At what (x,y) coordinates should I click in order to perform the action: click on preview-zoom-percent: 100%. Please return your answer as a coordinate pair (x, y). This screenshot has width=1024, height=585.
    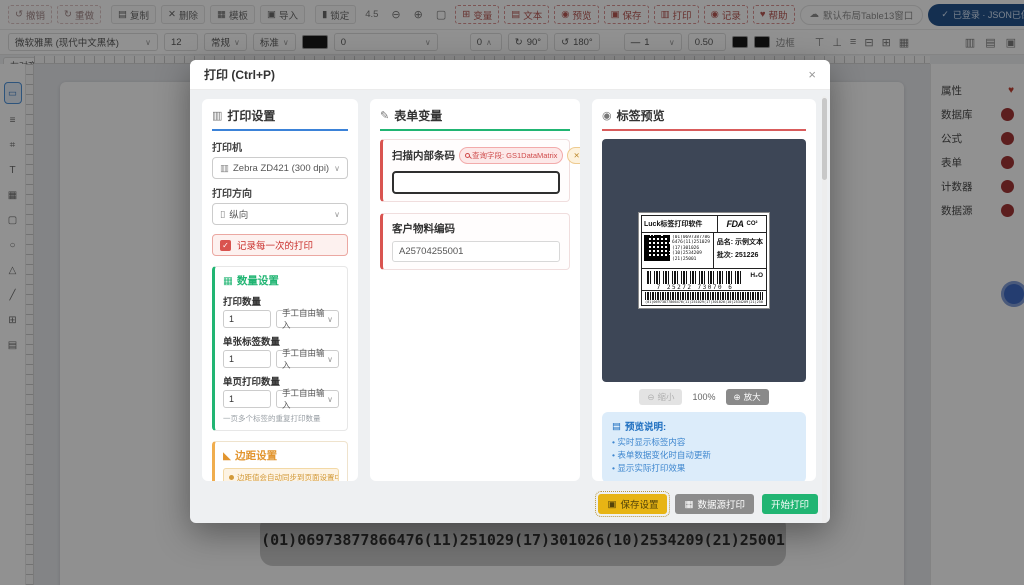
    Looking at the image, I should click on (704, 397).